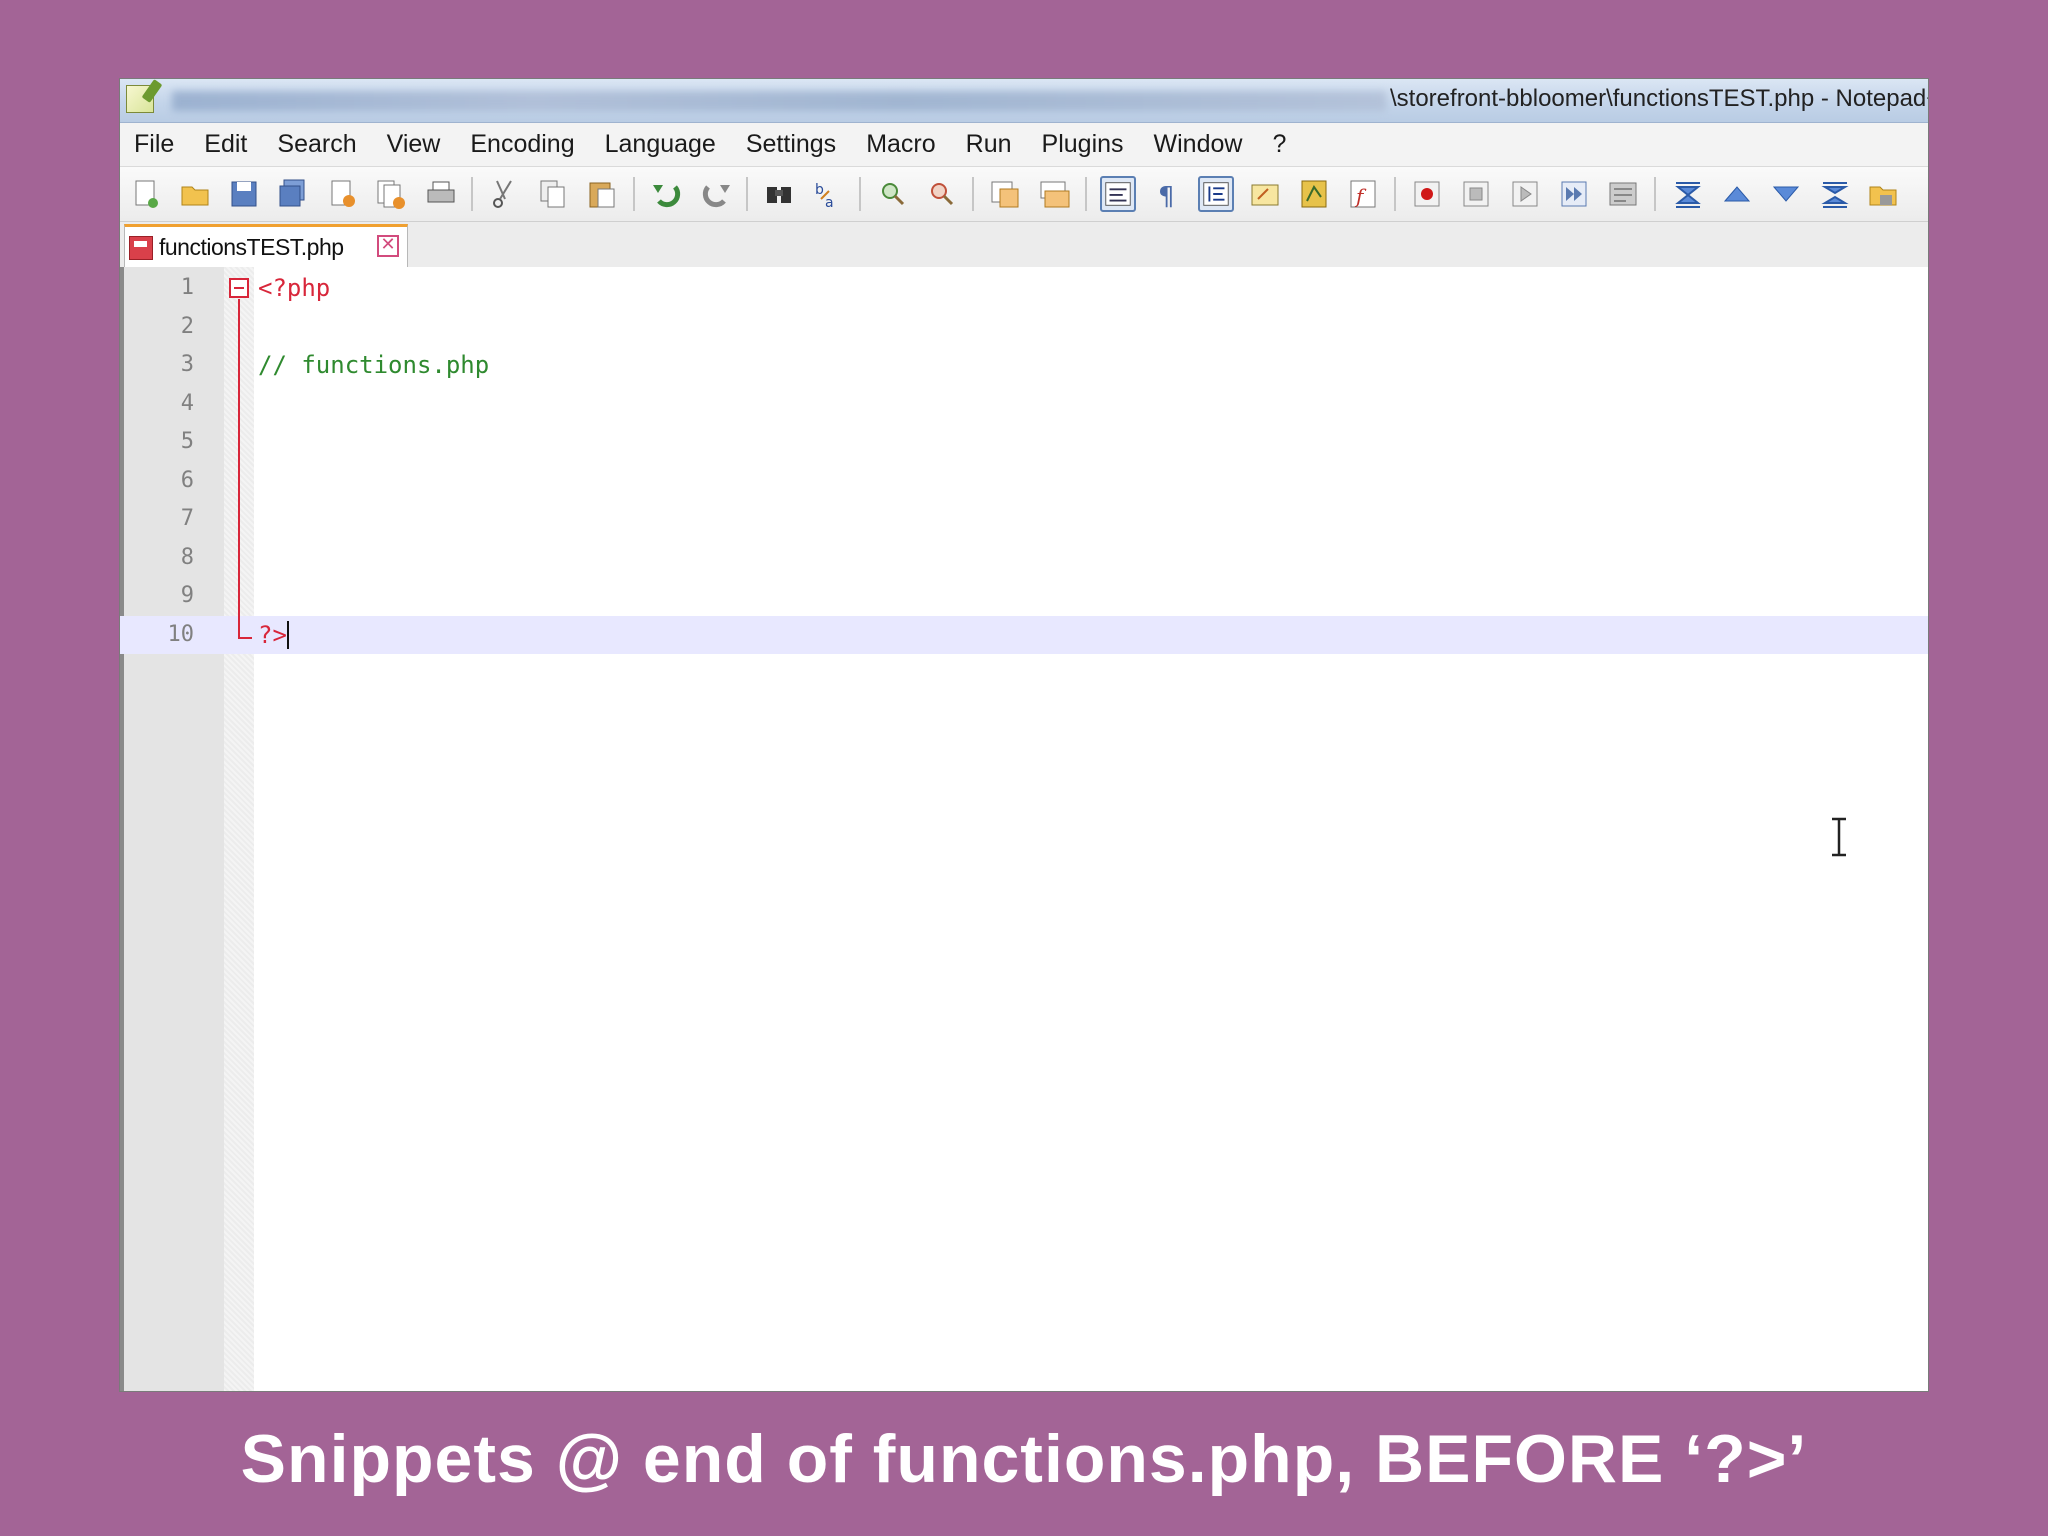 The image size is (2048, 1536). What do you see at coordinates (225, 144) in the screenshot?
I see `menu-edit: Edit` at bounding box center [225, 144].